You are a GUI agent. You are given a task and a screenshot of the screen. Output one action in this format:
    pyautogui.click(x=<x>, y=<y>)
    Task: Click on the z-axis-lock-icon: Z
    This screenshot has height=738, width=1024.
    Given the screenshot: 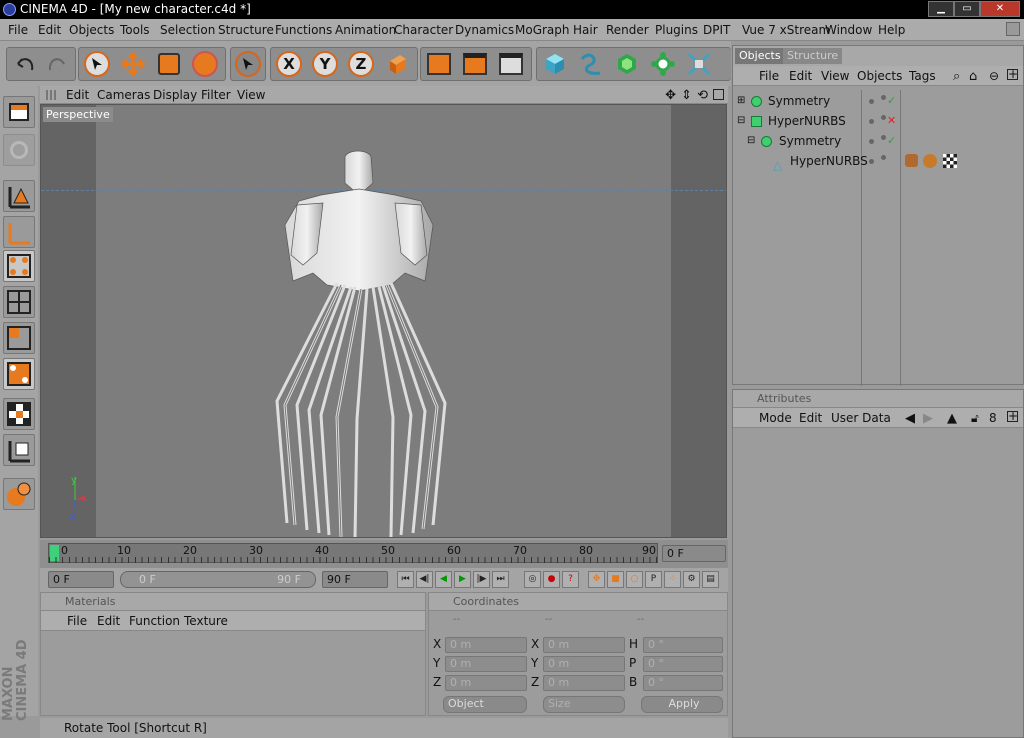 What is the action you would take?
    pyautogui.click(x=361, y=64)
    